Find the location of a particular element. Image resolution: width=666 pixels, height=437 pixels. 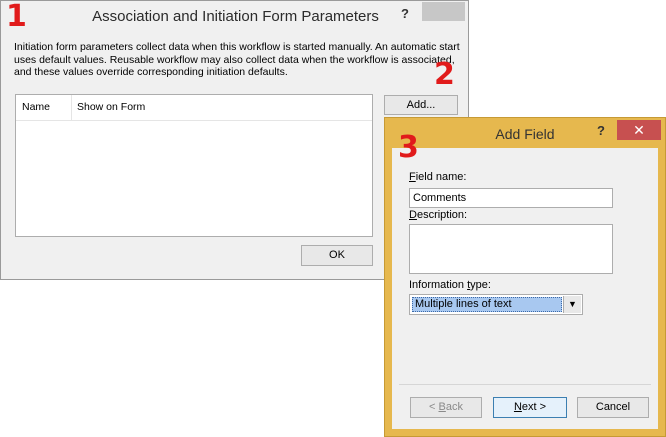

description-label: Description: is located at coordinates (438, 215).